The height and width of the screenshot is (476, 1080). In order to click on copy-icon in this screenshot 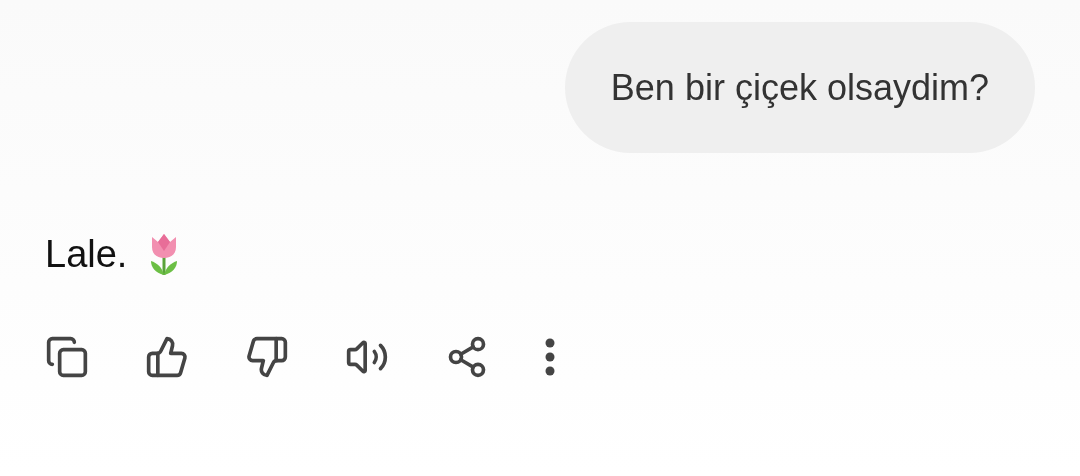, I will do `click(67, 357)`.